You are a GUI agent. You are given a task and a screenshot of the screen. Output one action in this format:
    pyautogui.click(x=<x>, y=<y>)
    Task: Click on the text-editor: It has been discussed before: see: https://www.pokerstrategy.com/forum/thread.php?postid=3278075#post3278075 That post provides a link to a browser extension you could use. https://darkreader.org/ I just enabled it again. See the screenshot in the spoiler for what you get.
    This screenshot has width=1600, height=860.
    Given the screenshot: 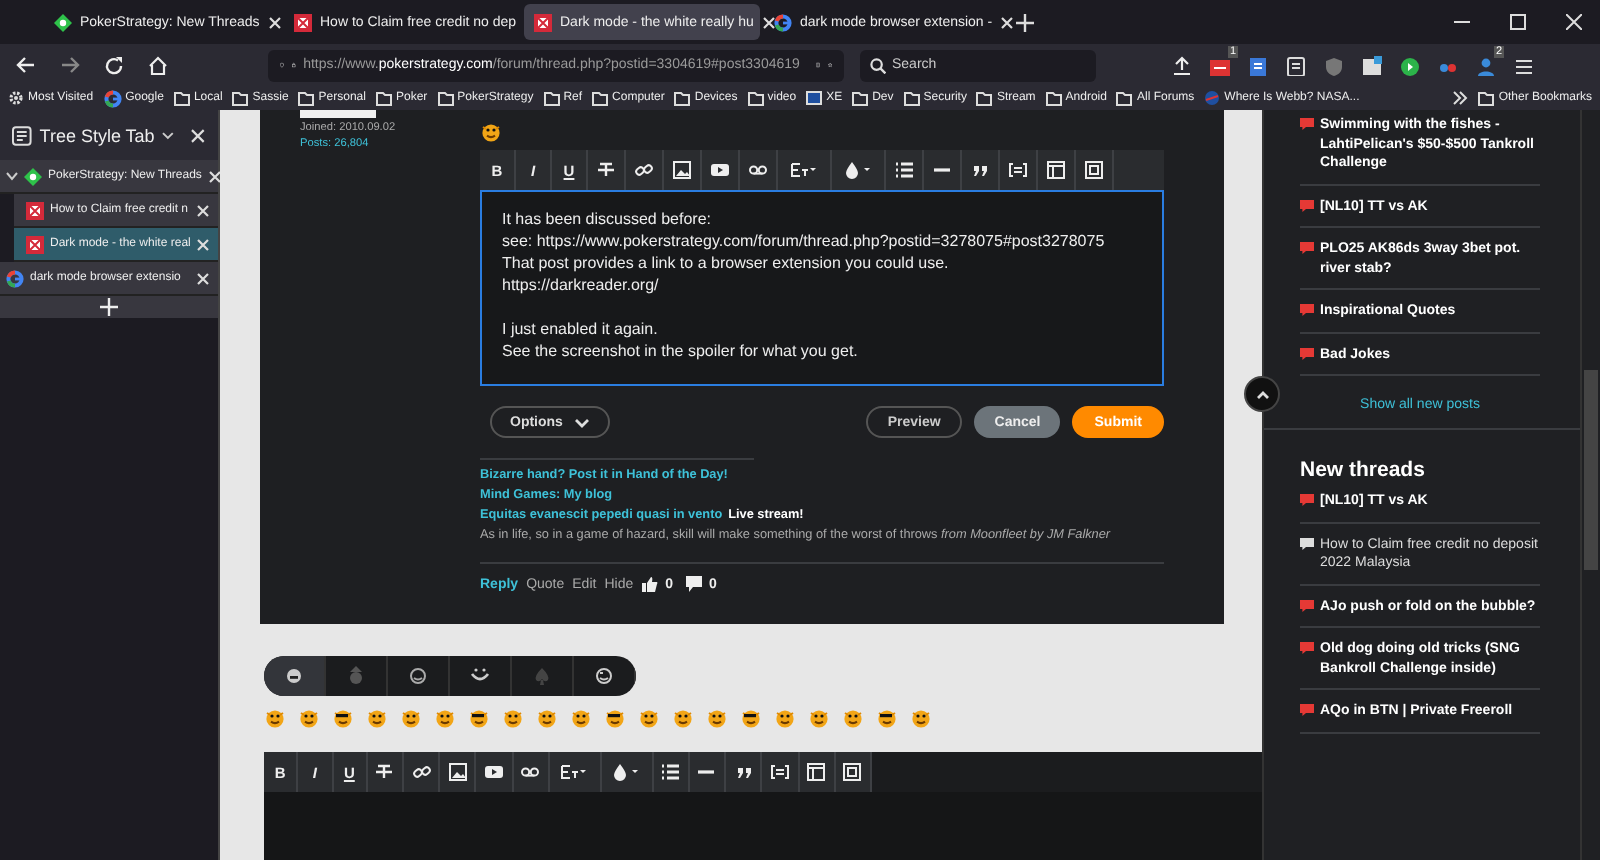 What is the action you would take?
    pyautogui.click(x=822, y=288)
    